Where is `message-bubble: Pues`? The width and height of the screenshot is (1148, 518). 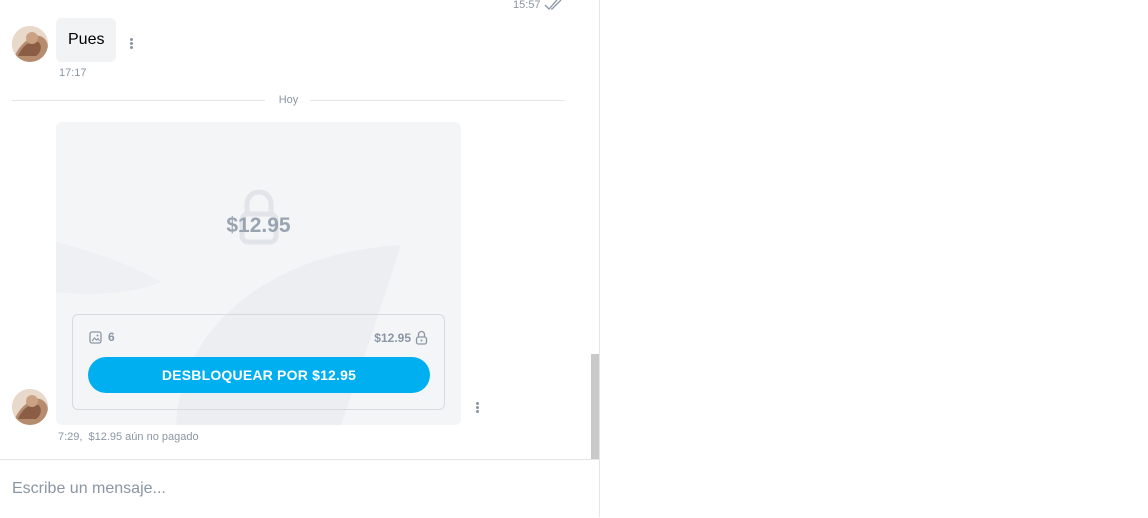 message-bubble: Pues is located at coordinates (86, 40).